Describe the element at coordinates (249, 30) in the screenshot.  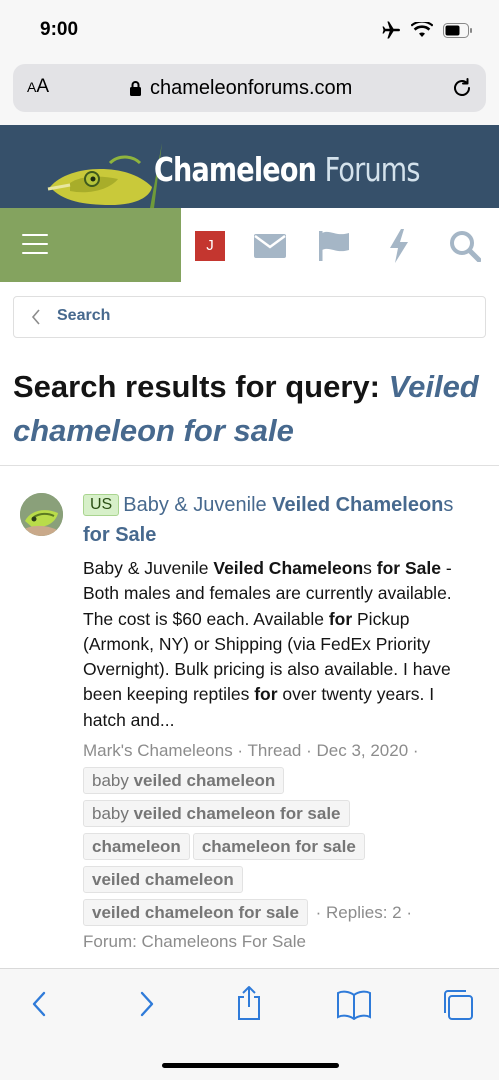
I see `status-bar: 9:00` at that location.